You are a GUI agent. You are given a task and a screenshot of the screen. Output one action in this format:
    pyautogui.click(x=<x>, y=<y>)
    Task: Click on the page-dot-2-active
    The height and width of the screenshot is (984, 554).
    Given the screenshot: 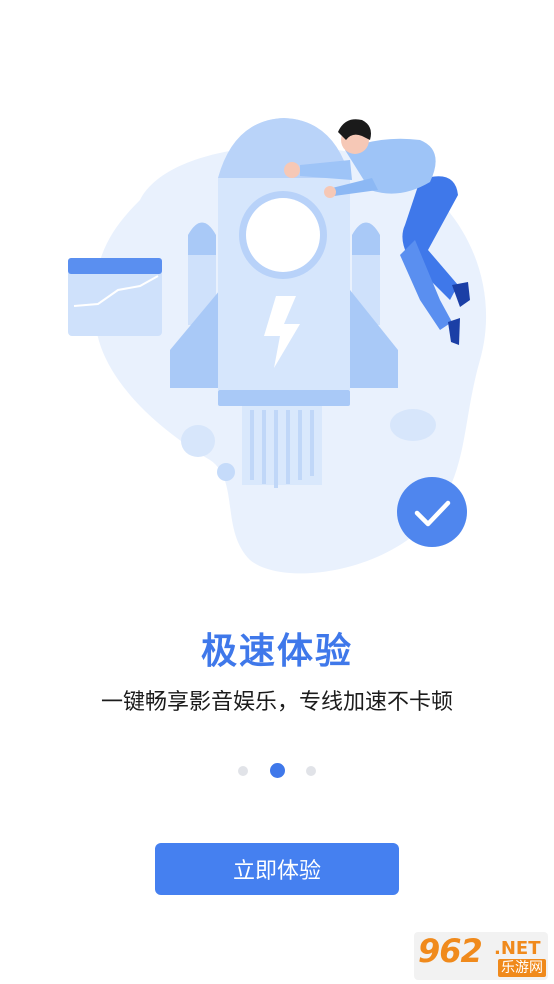 What is the action you would take?
    pyautogui.click(x=277, y=770)
    